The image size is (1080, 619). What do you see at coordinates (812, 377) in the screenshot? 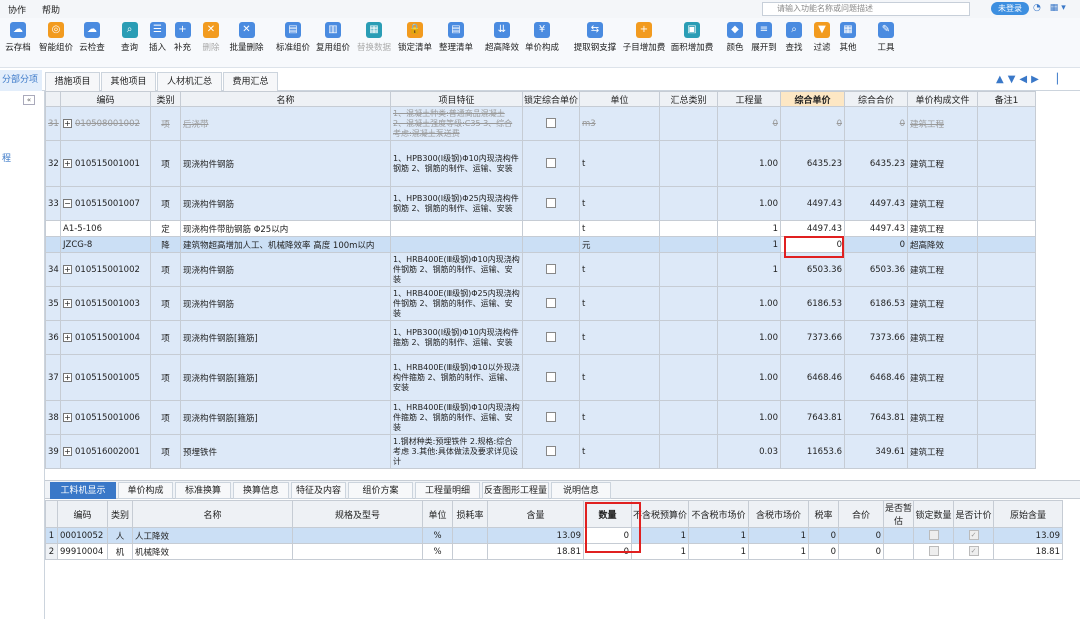
I see `unit-price-cell: 6468.46` at bounding box center [812, 377].